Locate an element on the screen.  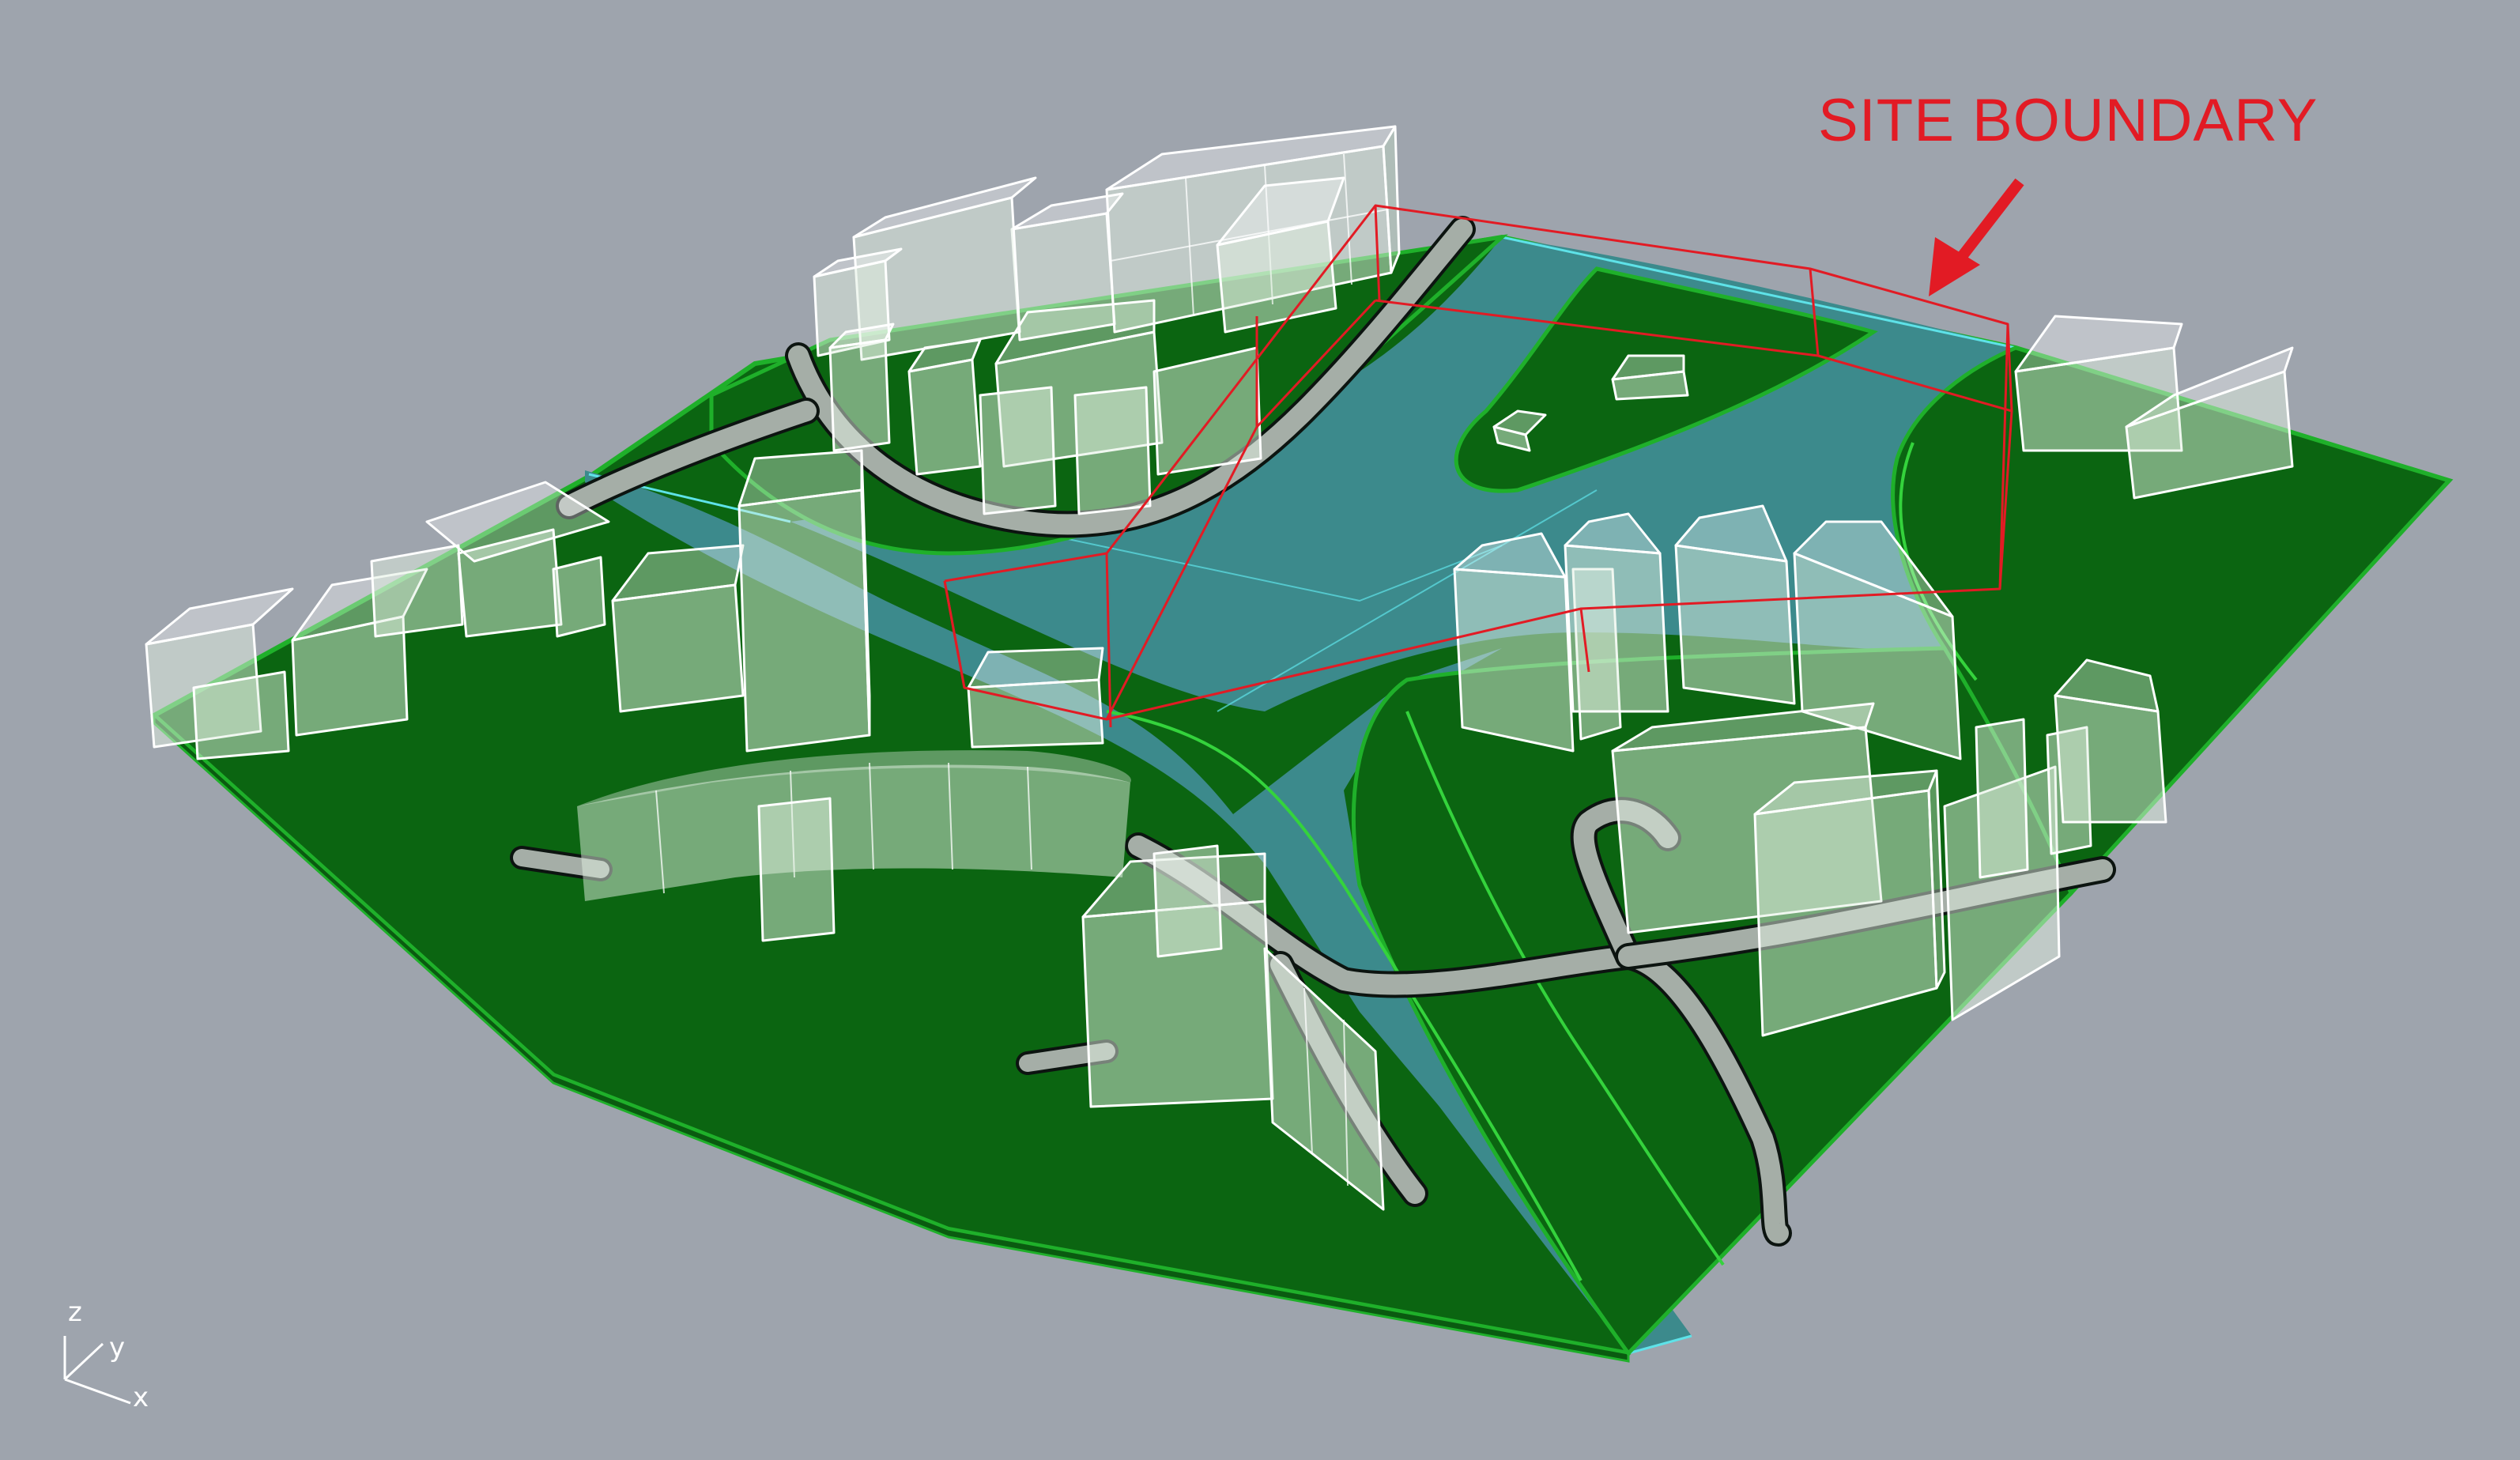
site-boundary-label: SITE BOUNDARY is located at coordinates (2068, 121).